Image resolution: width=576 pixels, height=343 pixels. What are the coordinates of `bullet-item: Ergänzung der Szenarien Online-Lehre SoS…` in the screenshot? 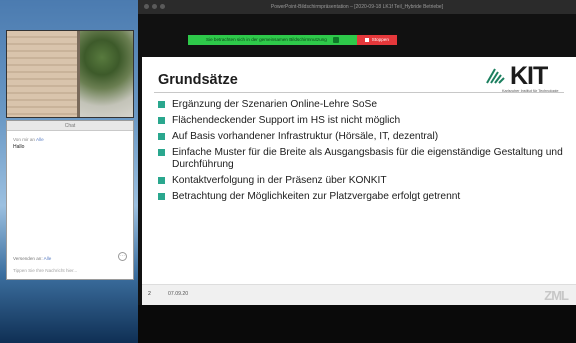 It's located at (363, 105).